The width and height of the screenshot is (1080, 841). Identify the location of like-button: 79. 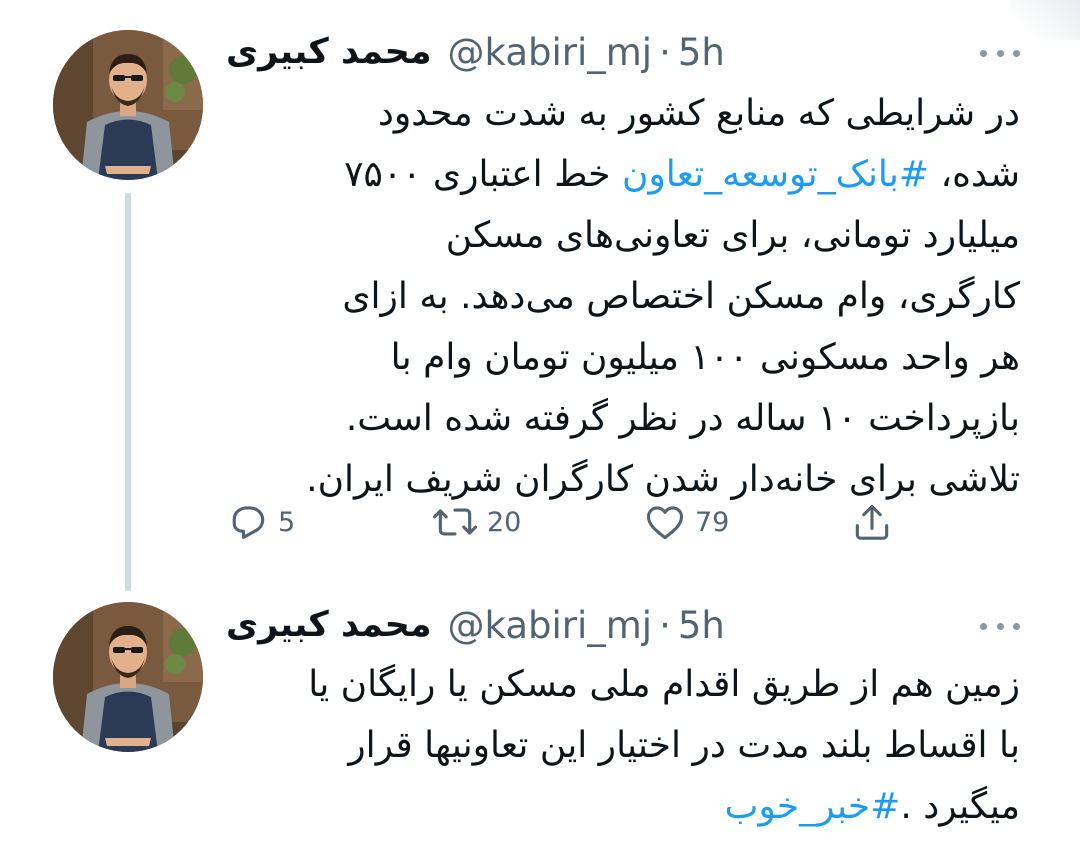
(686, 522).